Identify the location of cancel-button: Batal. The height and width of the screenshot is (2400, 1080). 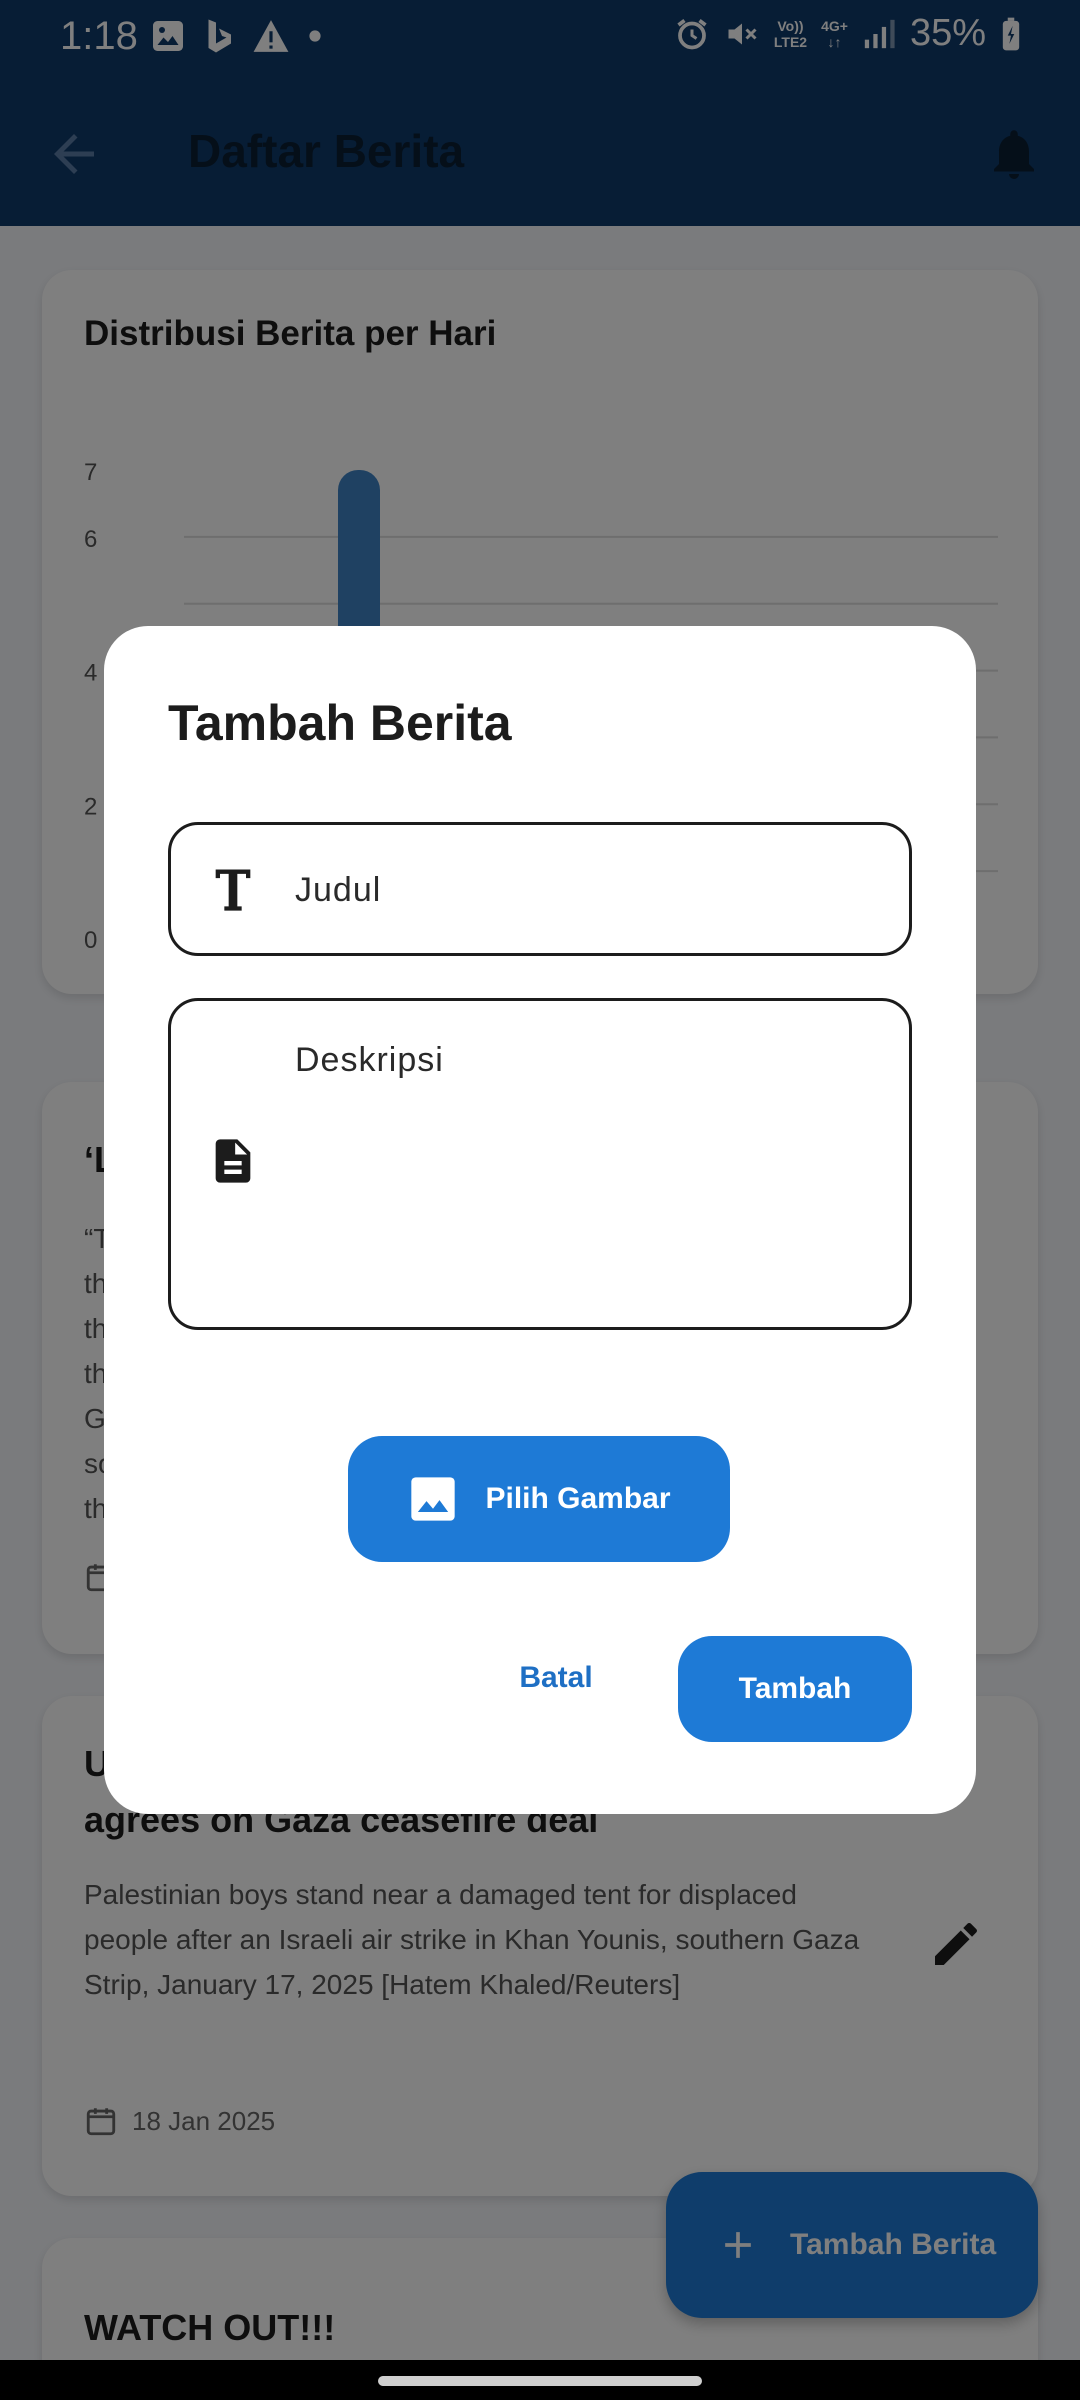
(556, 1678).